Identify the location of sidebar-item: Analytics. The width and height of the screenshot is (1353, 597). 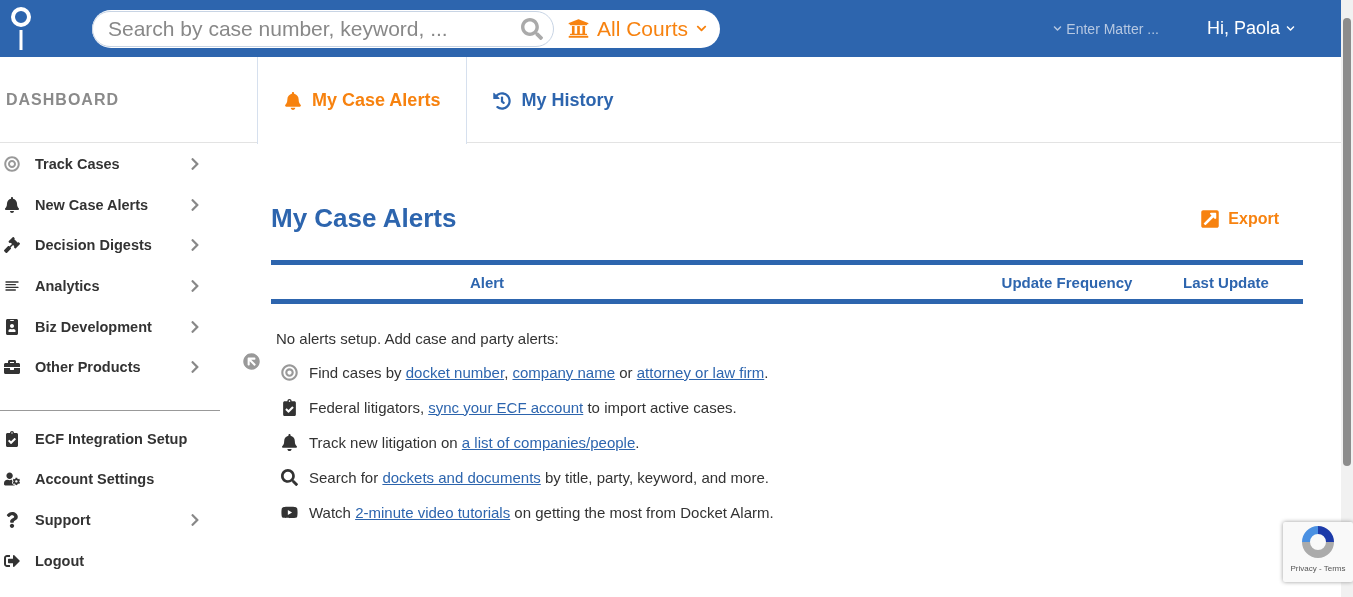
(110, 286).